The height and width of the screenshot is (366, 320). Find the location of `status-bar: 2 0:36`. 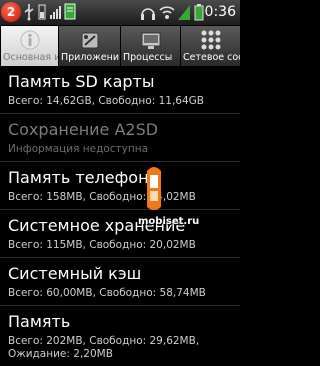

status-bar: 2 0:36 is located at coordinates (120, 13).